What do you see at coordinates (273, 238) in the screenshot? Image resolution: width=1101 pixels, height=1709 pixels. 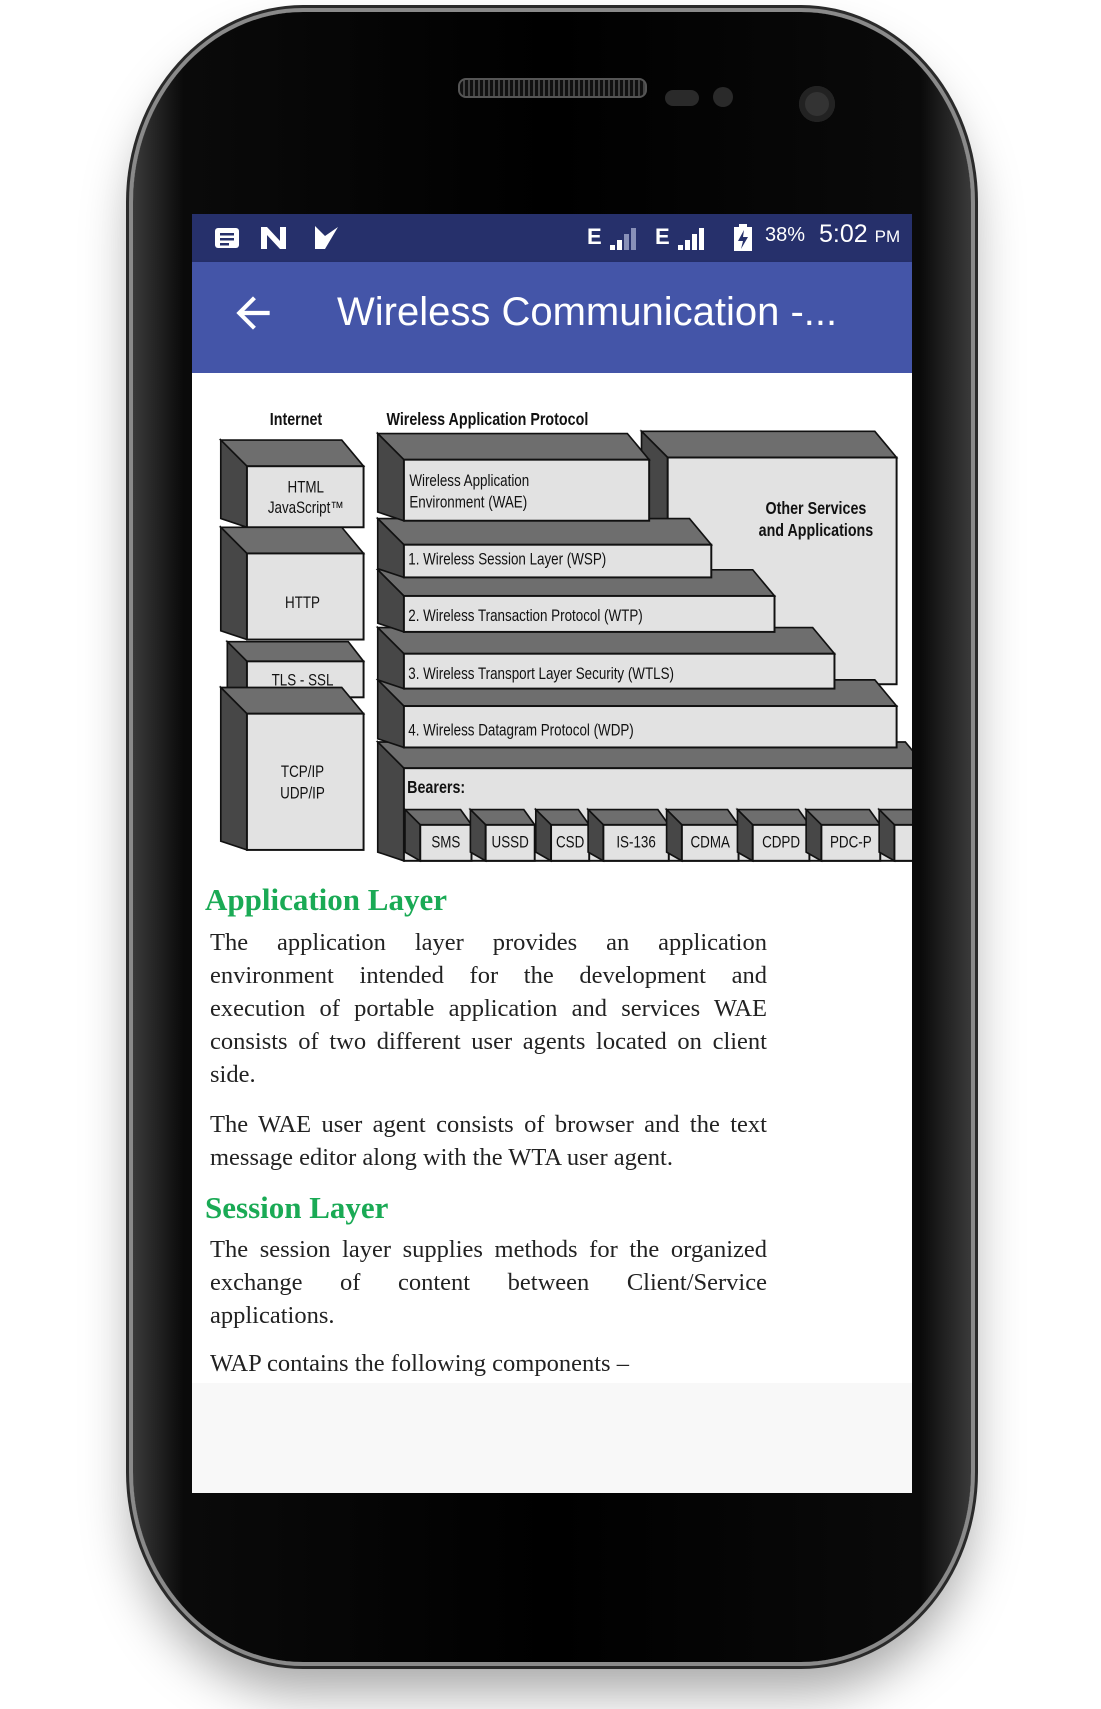 I see `n-app-icon` at bounding box center [273, 238].